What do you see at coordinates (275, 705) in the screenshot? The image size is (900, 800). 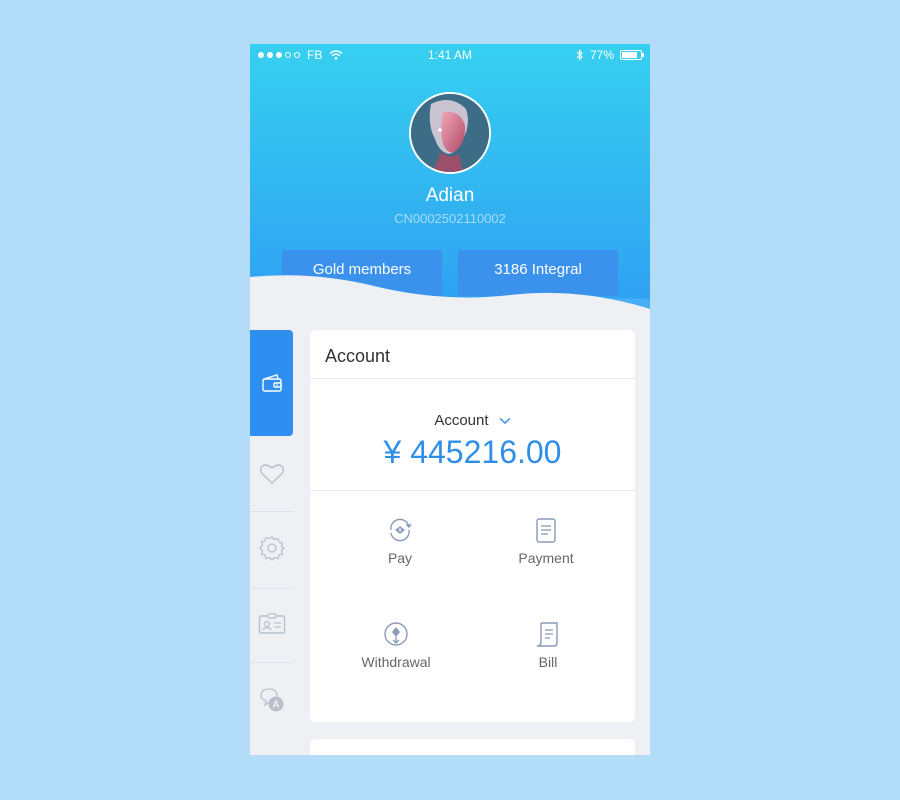 I see `svg-text: A` at bounding box center [275, 705].